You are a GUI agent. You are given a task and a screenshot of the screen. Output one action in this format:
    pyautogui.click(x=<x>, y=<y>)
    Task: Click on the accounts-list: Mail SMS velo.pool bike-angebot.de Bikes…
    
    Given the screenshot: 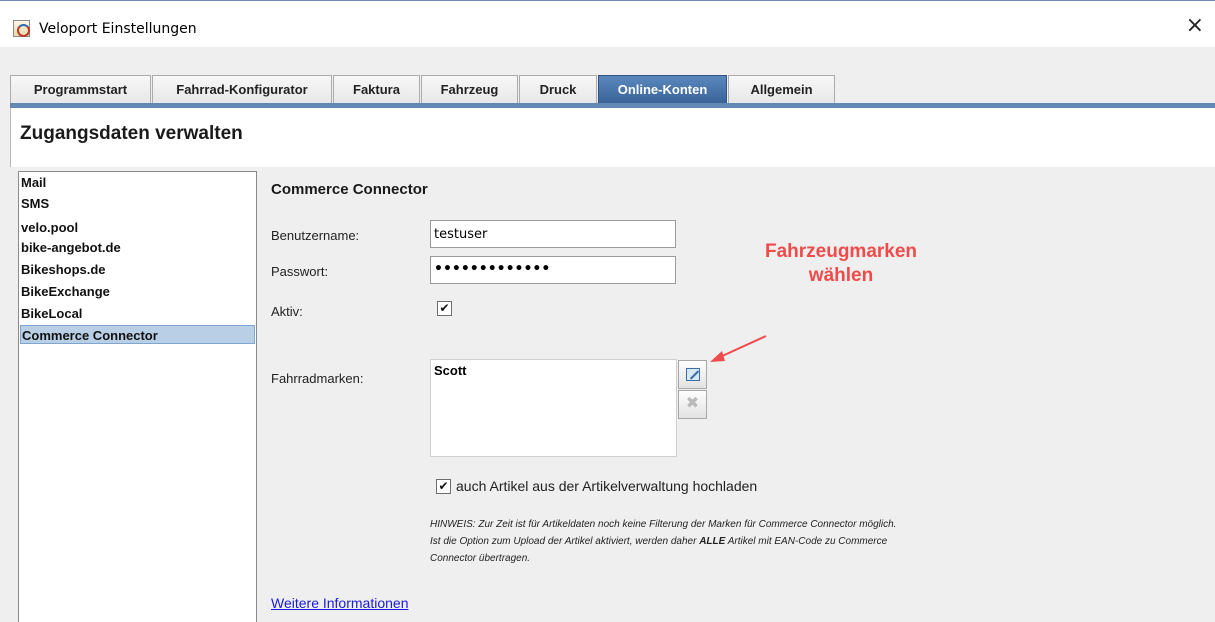 What is the action you would take?
    pyautogui.click(x=137, y=396)
    